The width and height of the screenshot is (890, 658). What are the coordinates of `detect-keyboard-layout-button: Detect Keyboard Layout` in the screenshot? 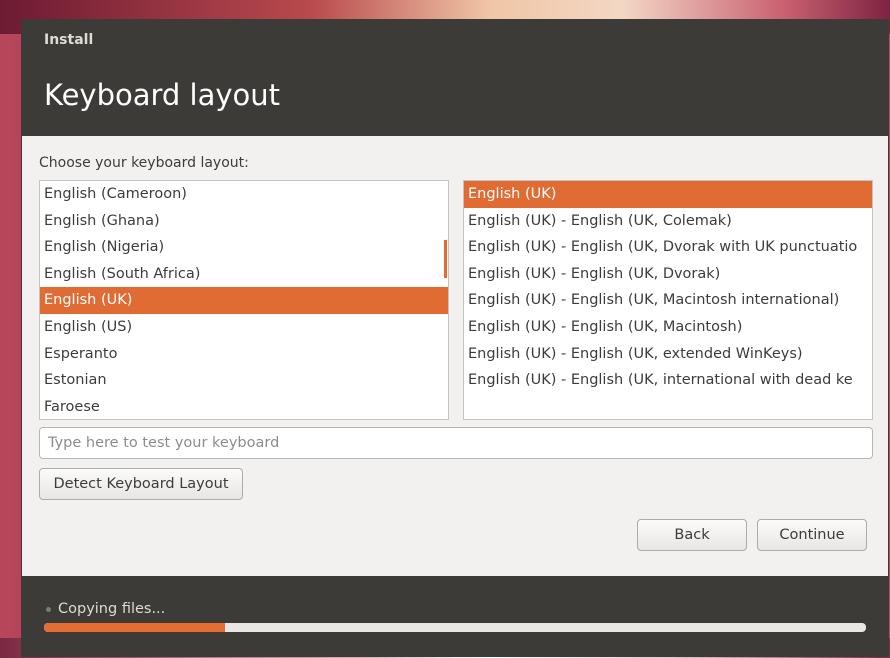 It's located at (141, 484).